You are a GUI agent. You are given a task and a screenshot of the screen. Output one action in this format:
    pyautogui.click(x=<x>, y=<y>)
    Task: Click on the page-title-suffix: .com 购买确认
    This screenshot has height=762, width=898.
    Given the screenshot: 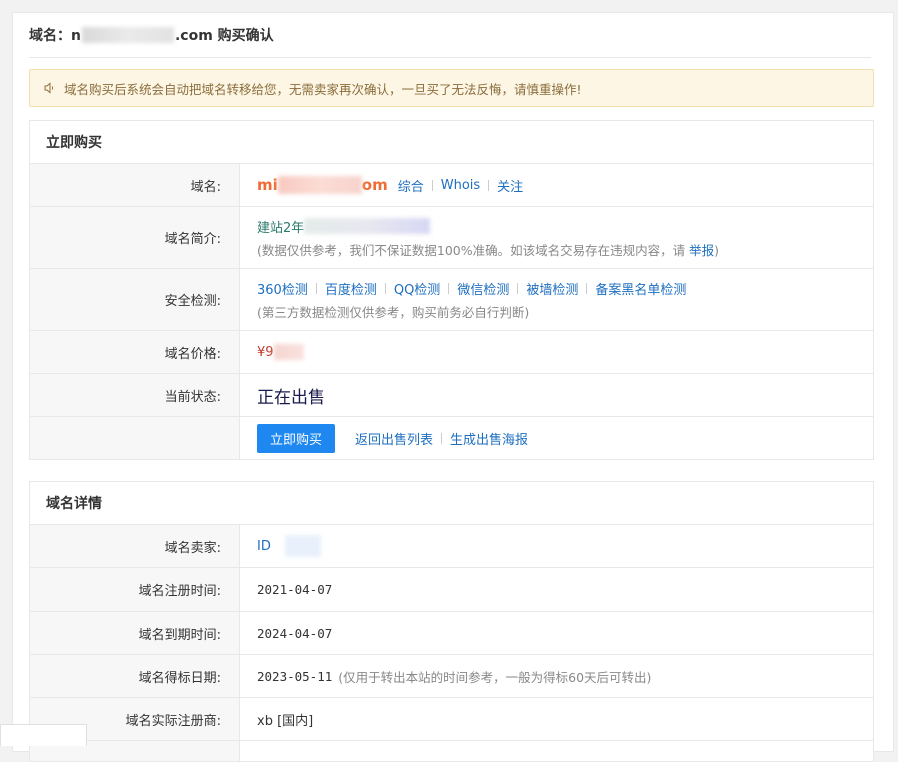 What is the action you would take?
    pyautogui.click(x=224, y=36)
    